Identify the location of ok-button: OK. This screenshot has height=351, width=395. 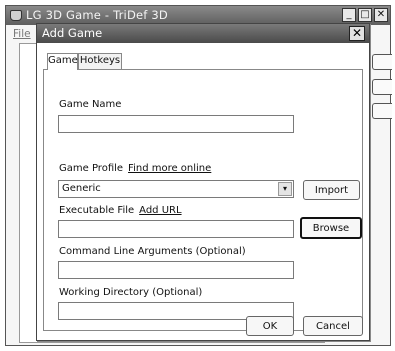
(270, 326).